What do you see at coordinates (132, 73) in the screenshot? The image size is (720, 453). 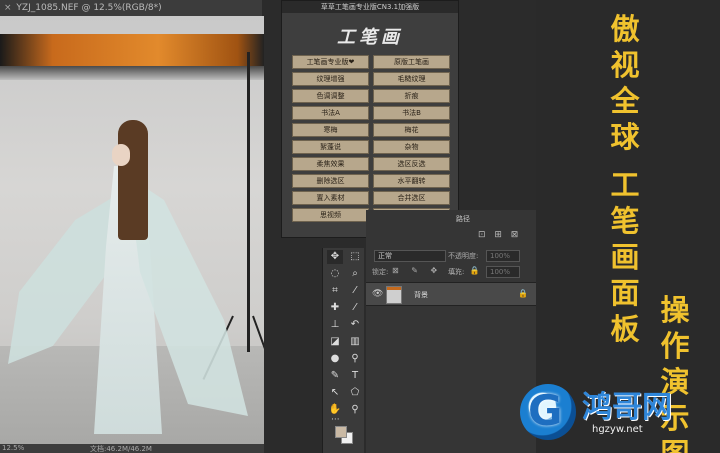 I see `backdrop-shadow` at bounding box center [132, 73].